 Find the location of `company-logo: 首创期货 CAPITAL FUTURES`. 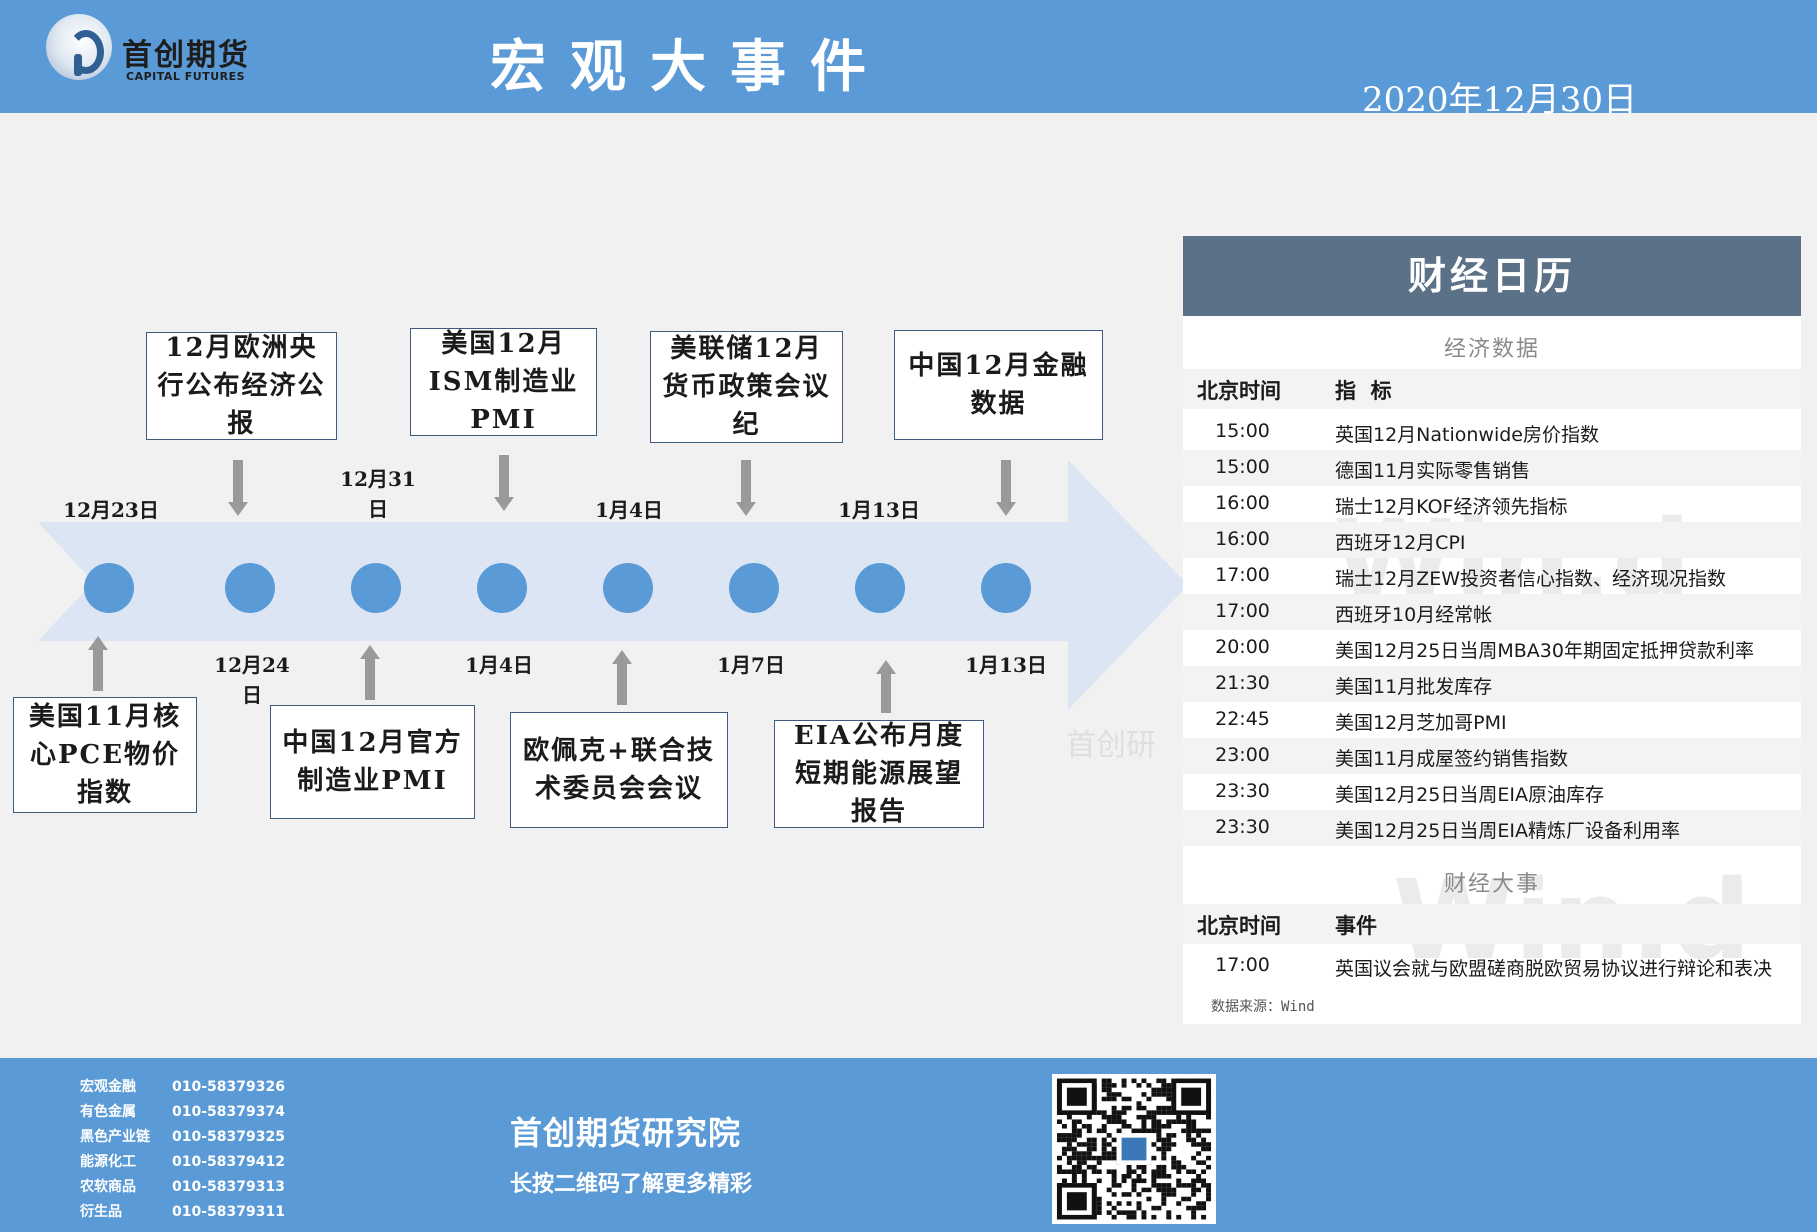

company-logo: 首创期货 CAPITAL FUTURES is located at coordinates (160, 50).